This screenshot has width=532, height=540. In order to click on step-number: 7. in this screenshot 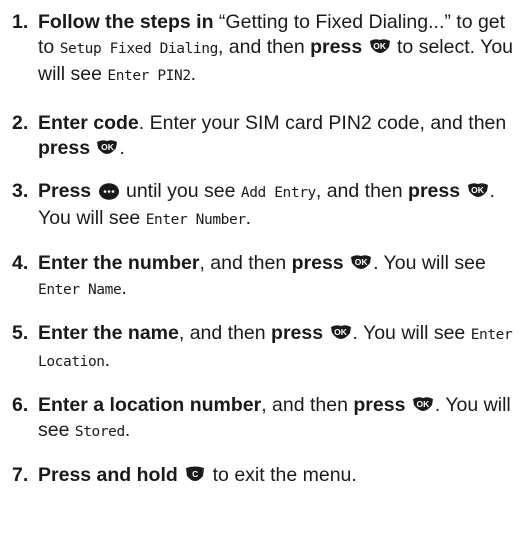, I will do `click(20, 475)`.